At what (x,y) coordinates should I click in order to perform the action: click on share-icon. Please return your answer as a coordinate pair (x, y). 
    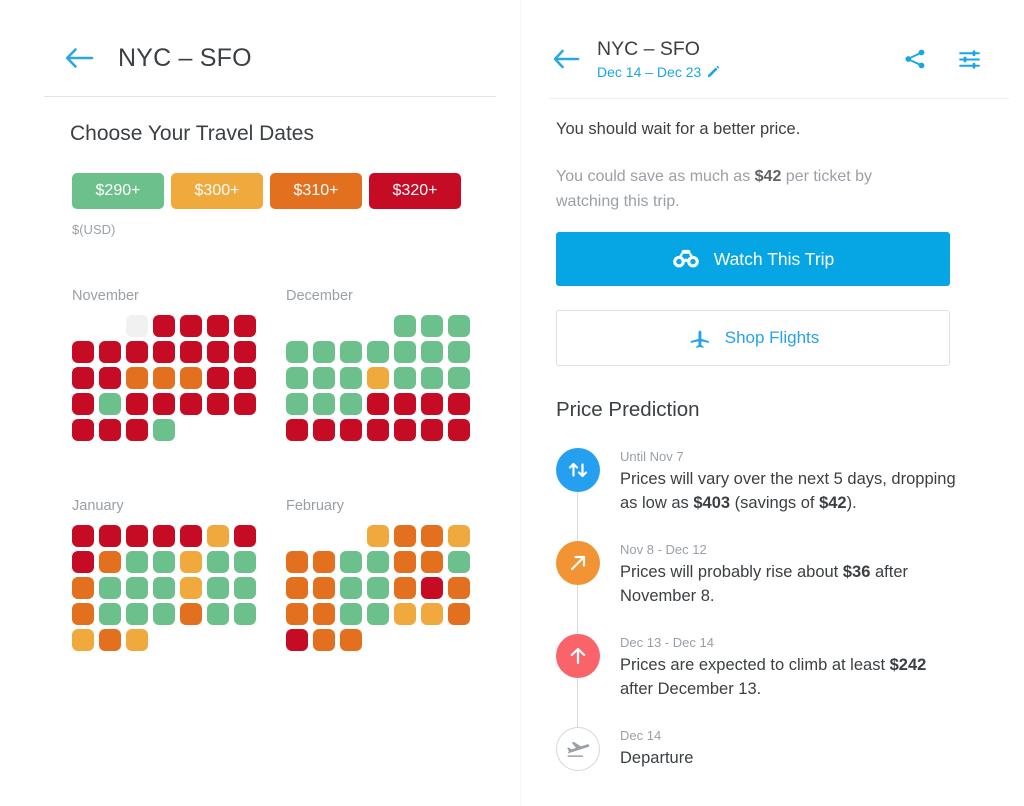
    Looking at the image, I should click on (915, 59).